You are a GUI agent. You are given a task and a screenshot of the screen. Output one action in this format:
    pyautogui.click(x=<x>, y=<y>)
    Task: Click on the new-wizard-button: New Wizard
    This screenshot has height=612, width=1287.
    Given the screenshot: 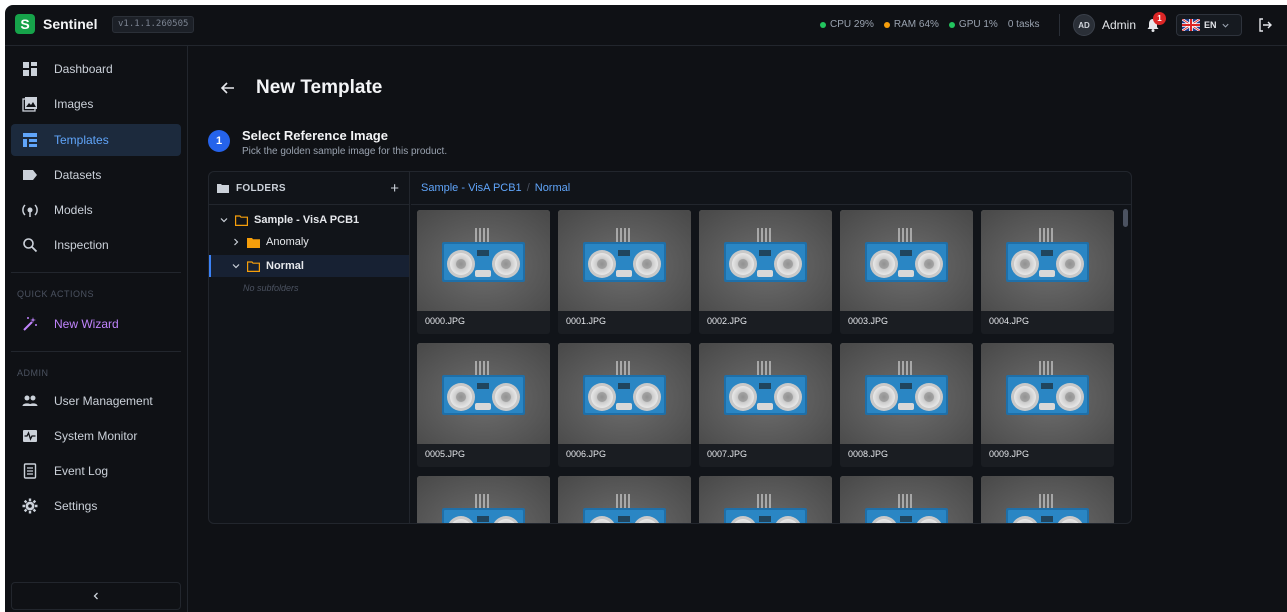 What is the action you would take?
    pyautogui.click(x=96, y=324)
    